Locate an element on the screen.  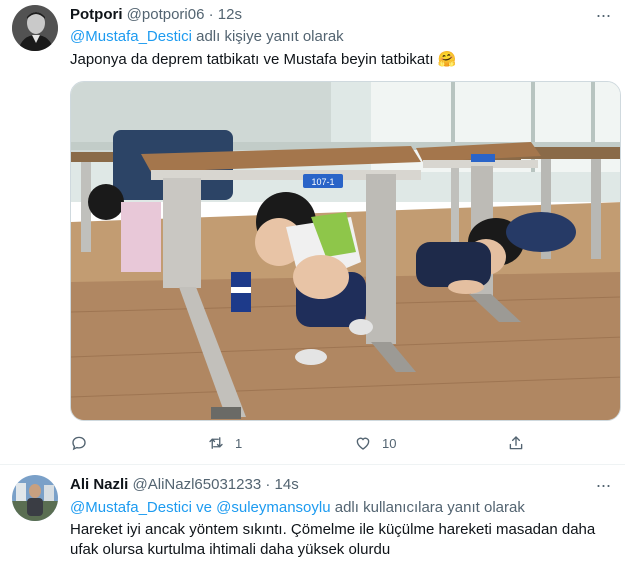
reply-context-label: adlı kişiye yanıt olarak is located at coordinates (267, 36).